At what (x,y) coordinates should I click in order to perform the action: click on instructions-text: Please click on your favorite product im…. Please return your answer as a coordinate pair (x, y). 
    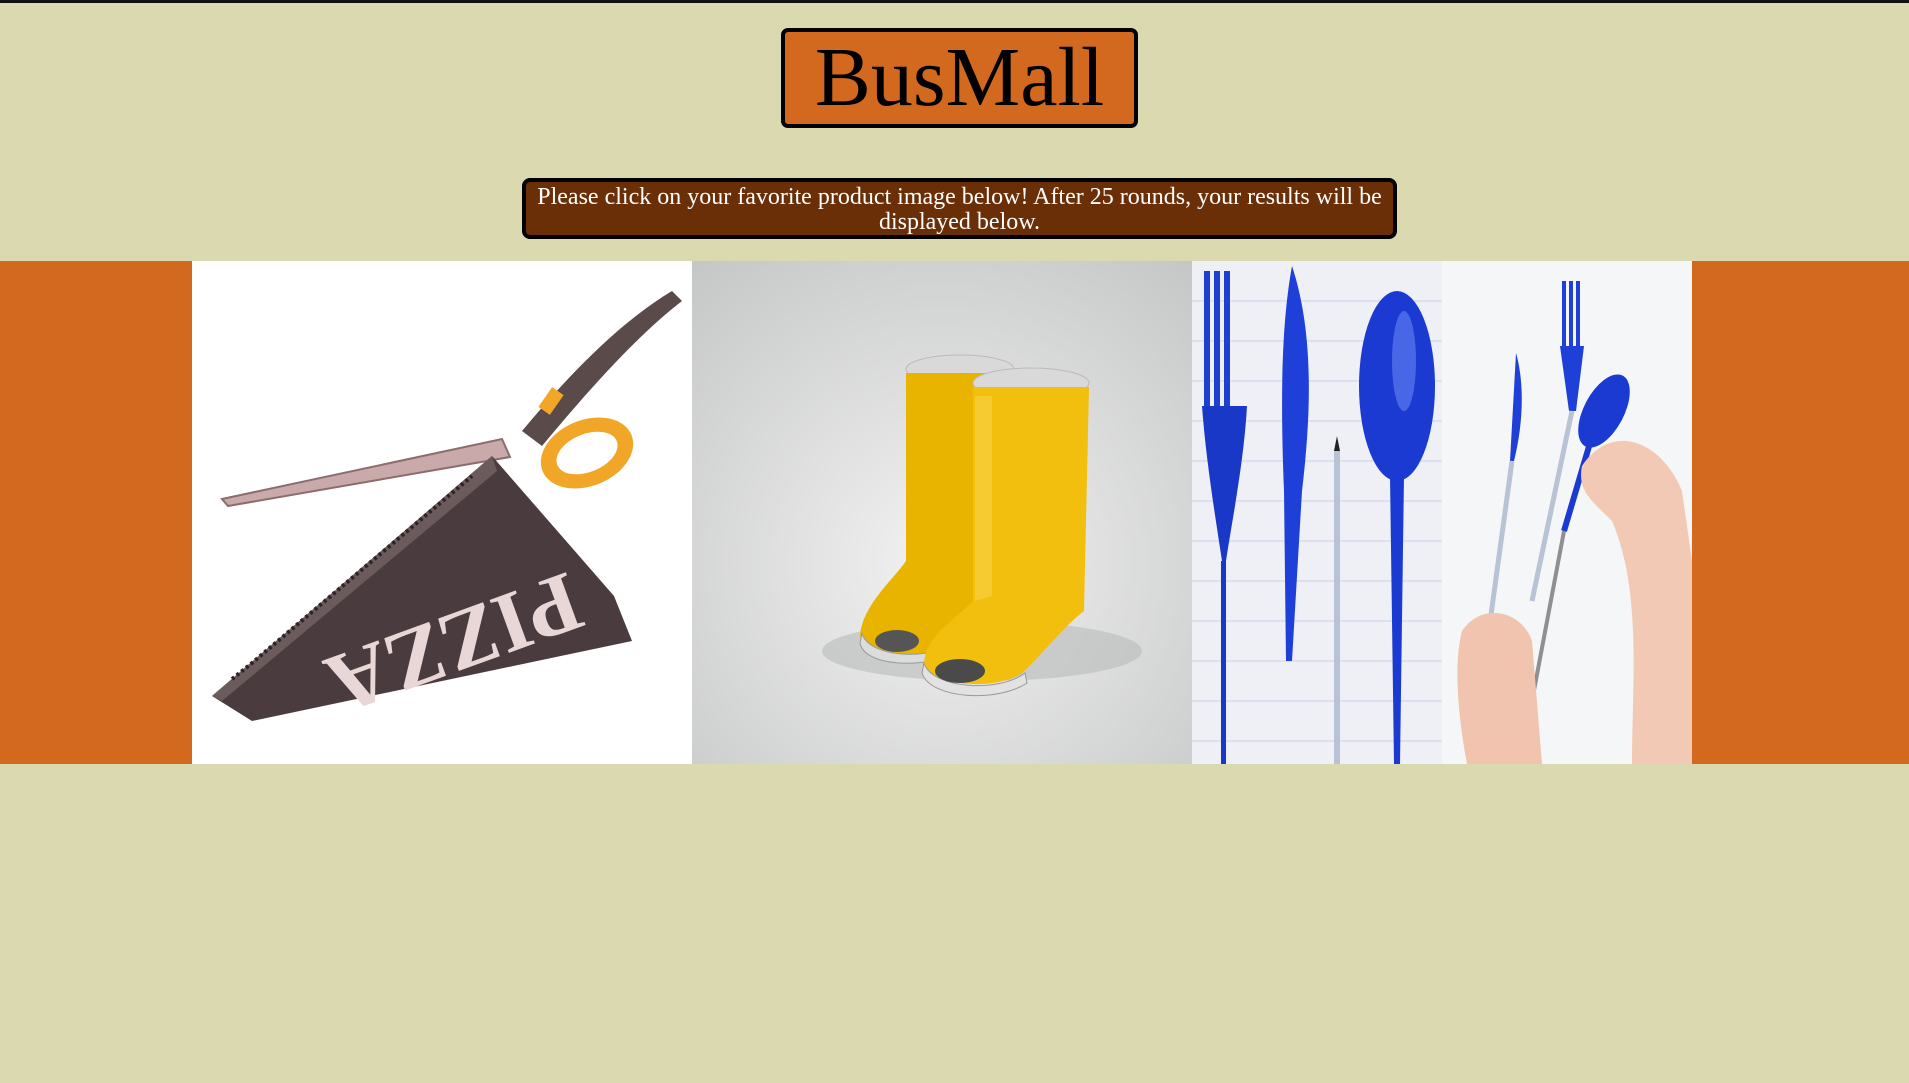
    Looking at the image, I should click on (959, 208).